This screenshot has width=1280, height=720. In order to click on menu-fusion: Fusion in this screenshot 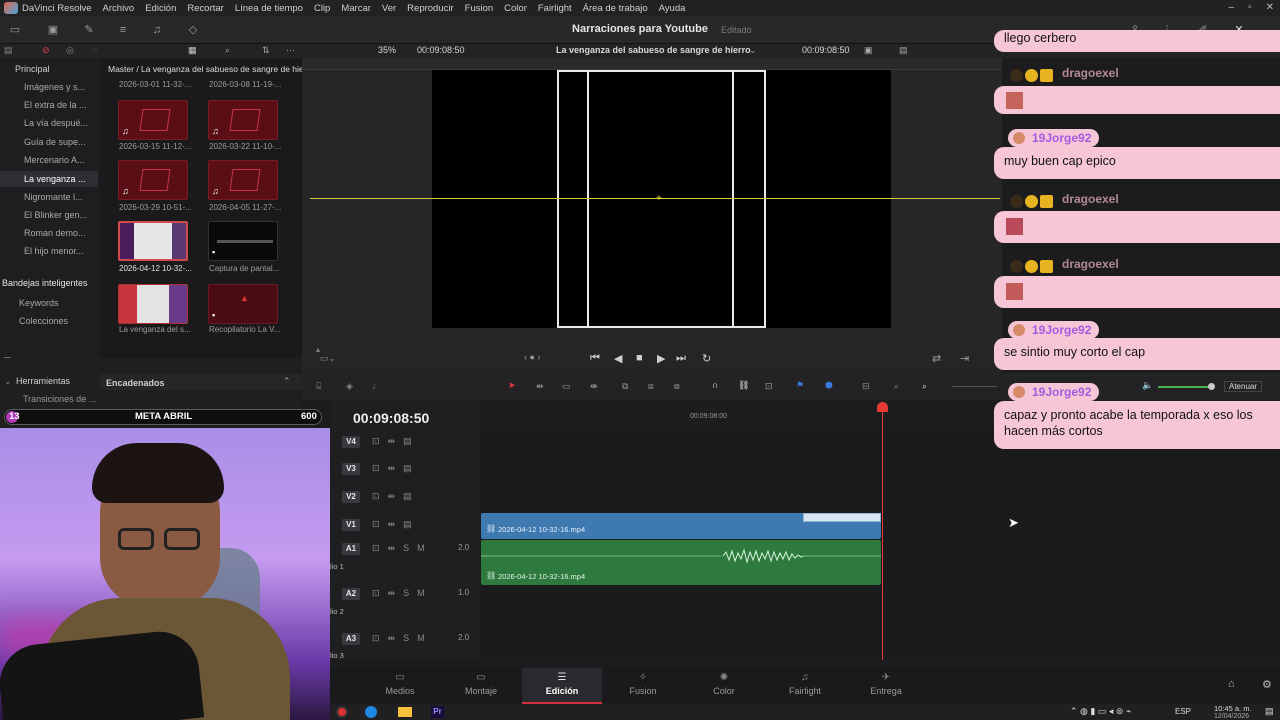, I will do `click(479, 8)`.